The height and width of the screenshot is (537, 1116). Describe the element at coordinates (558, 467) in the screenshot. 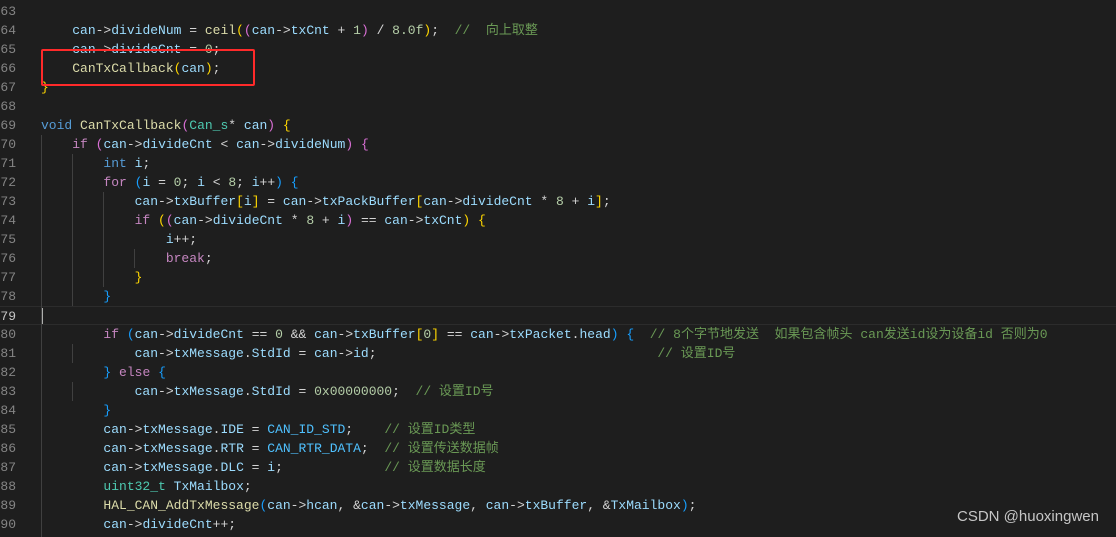

I see `code-line: 87 can->txMessage.DLC = i; // 设置数据长度` at that location.